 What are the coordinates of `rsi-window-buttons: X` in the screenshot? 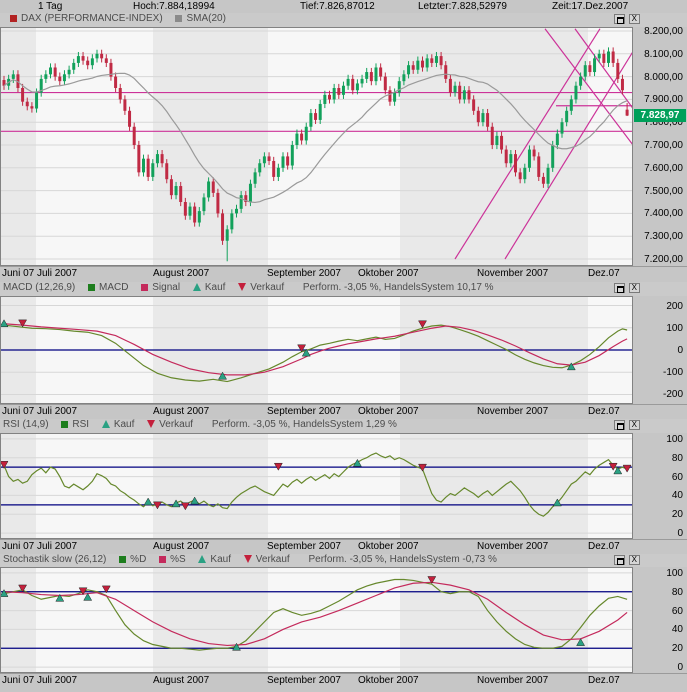 It's located at (626, 425).